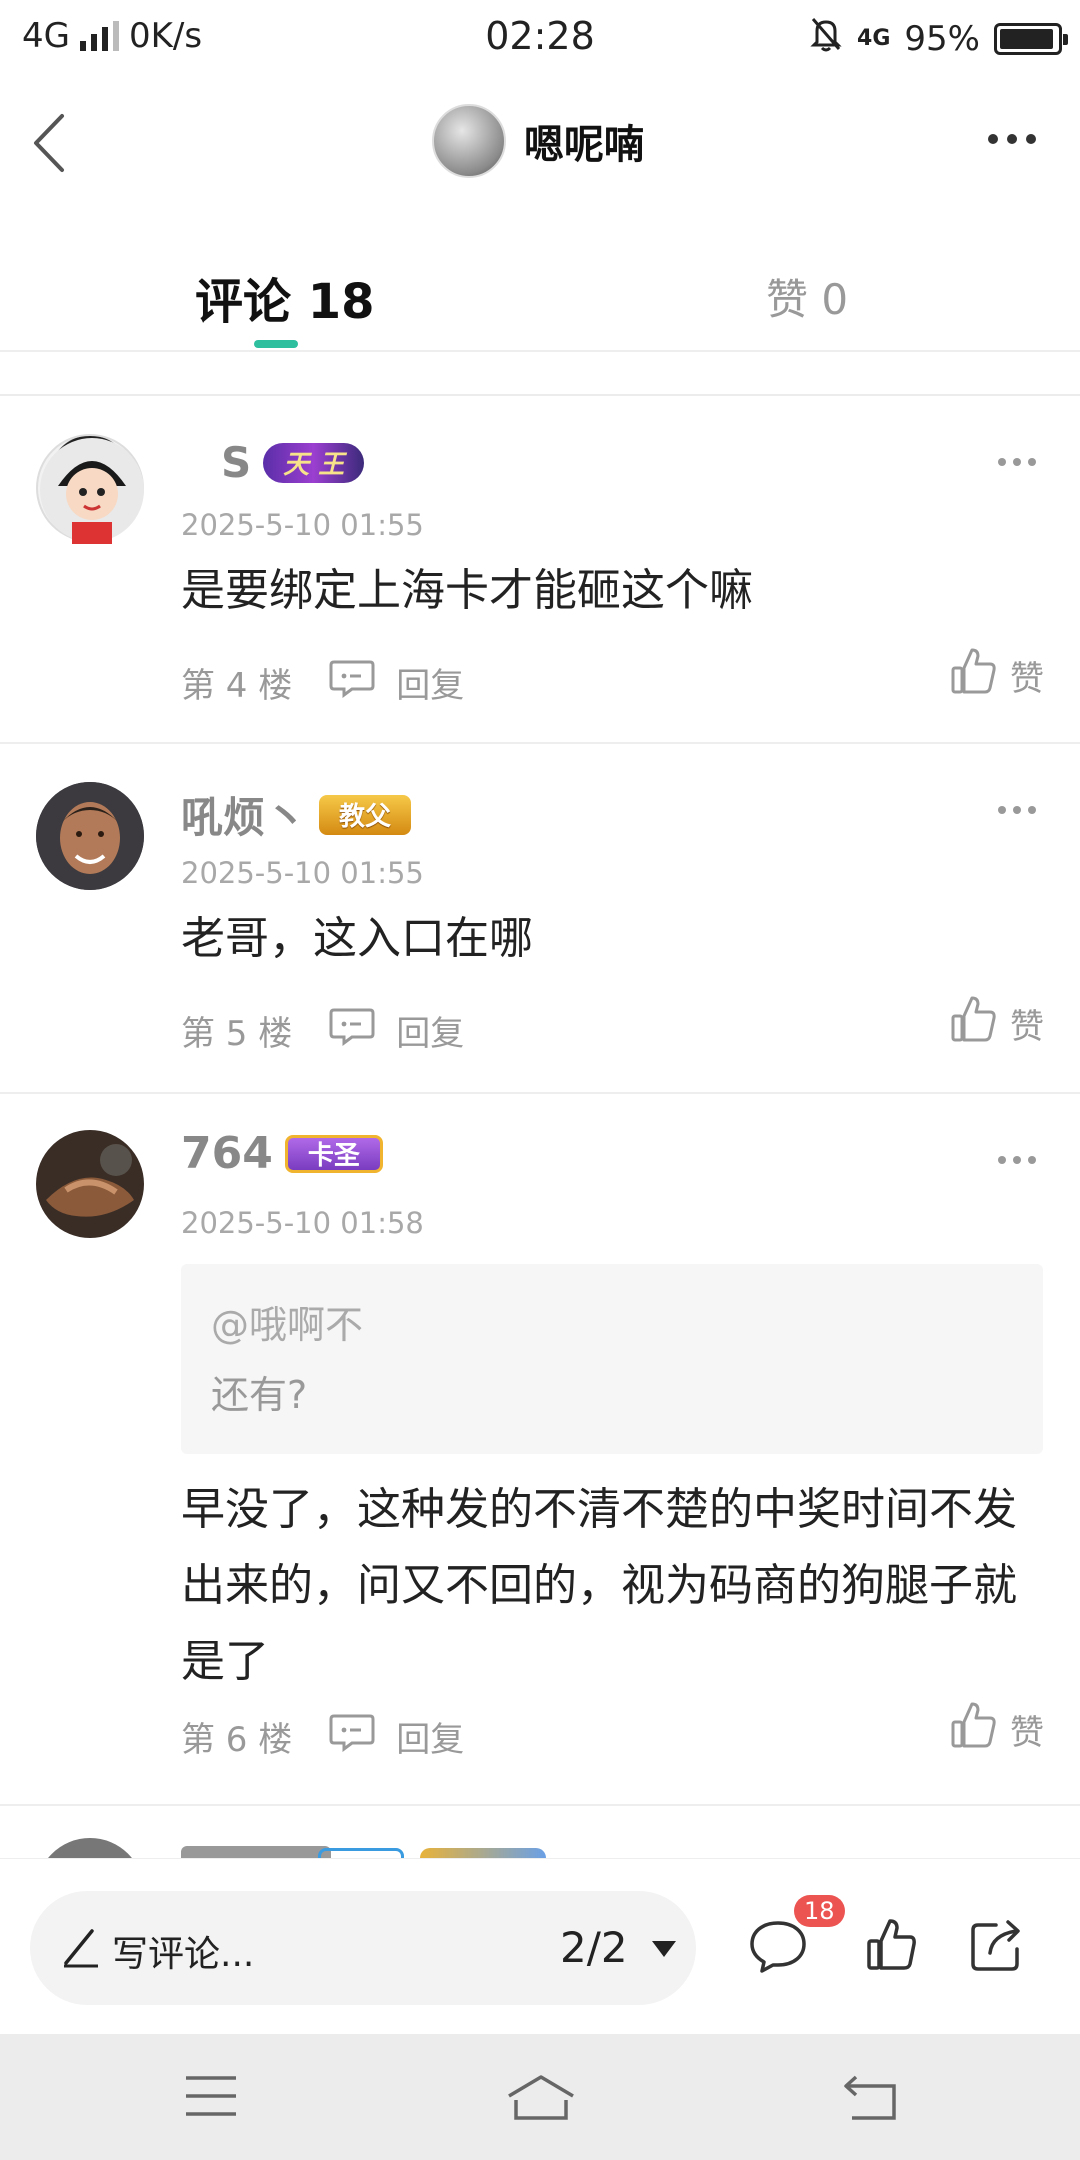 The width and height of the screenshot is (1080, 2160). I want to click on status-right: 4G 95%, so click(938, 38).